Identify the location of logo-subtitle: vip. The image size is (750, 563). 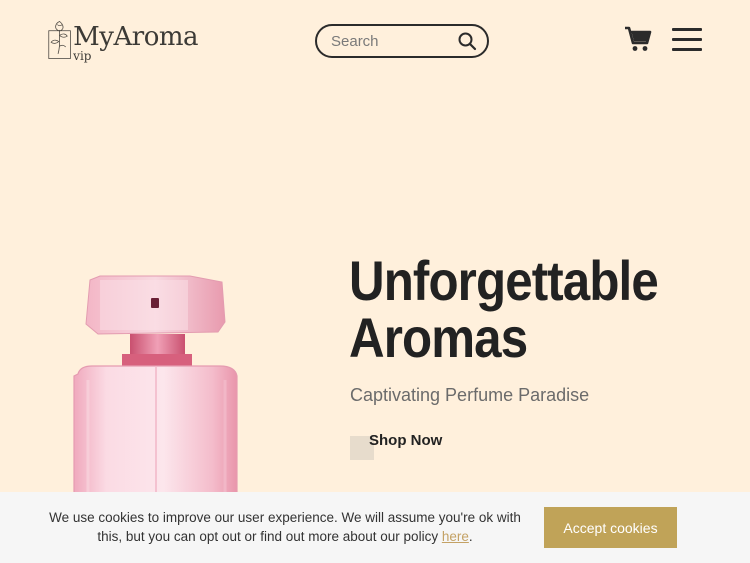
(82, 56).